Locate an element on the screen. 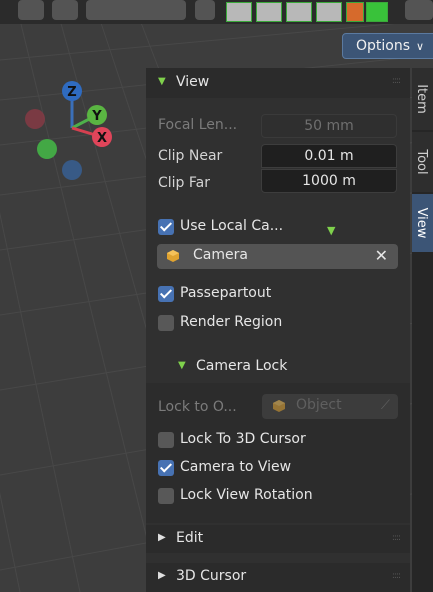  camera-lock-header: ▼ Camera Lock is located at coordinates (278, 367).